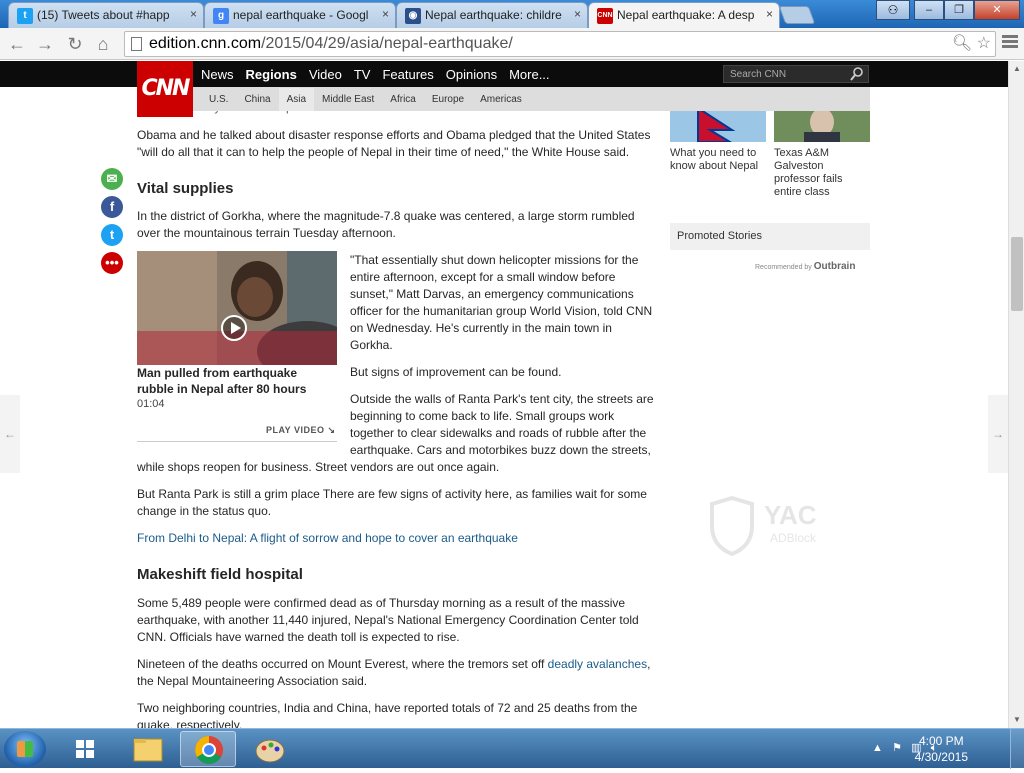  What do you see at coordinates (471, 74) in the screenshot?
I see `nav-opinions: Opinions` at bounding box center [471, 74].